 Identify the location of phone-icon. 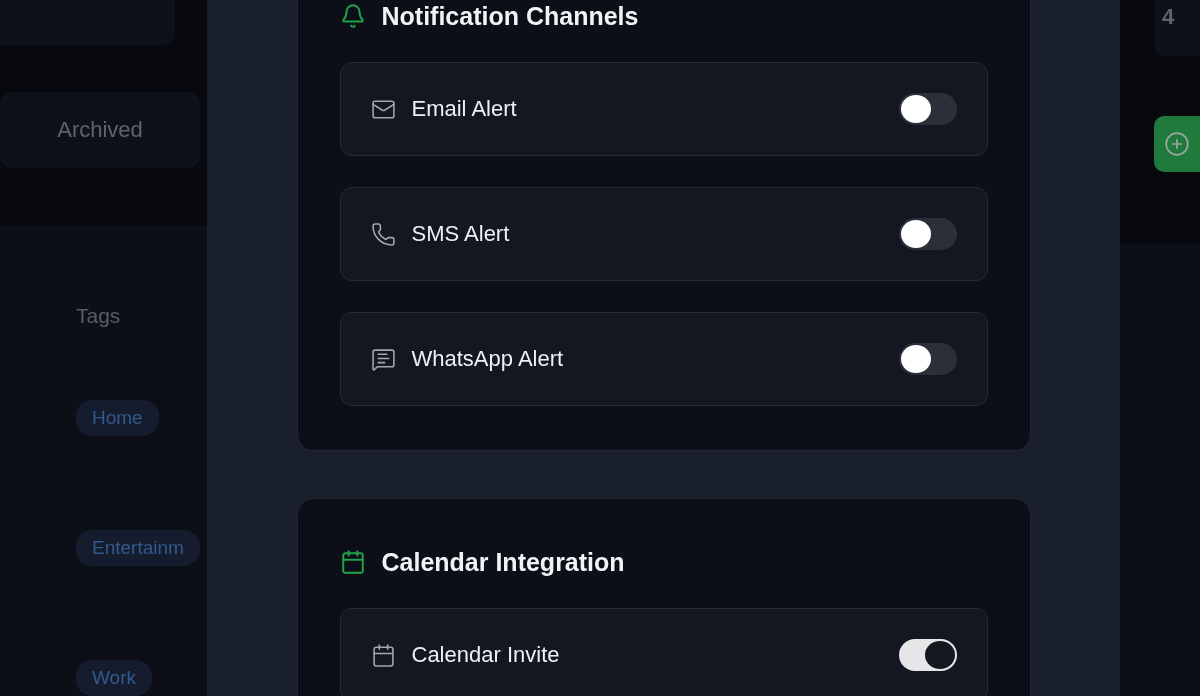
(383, 234).